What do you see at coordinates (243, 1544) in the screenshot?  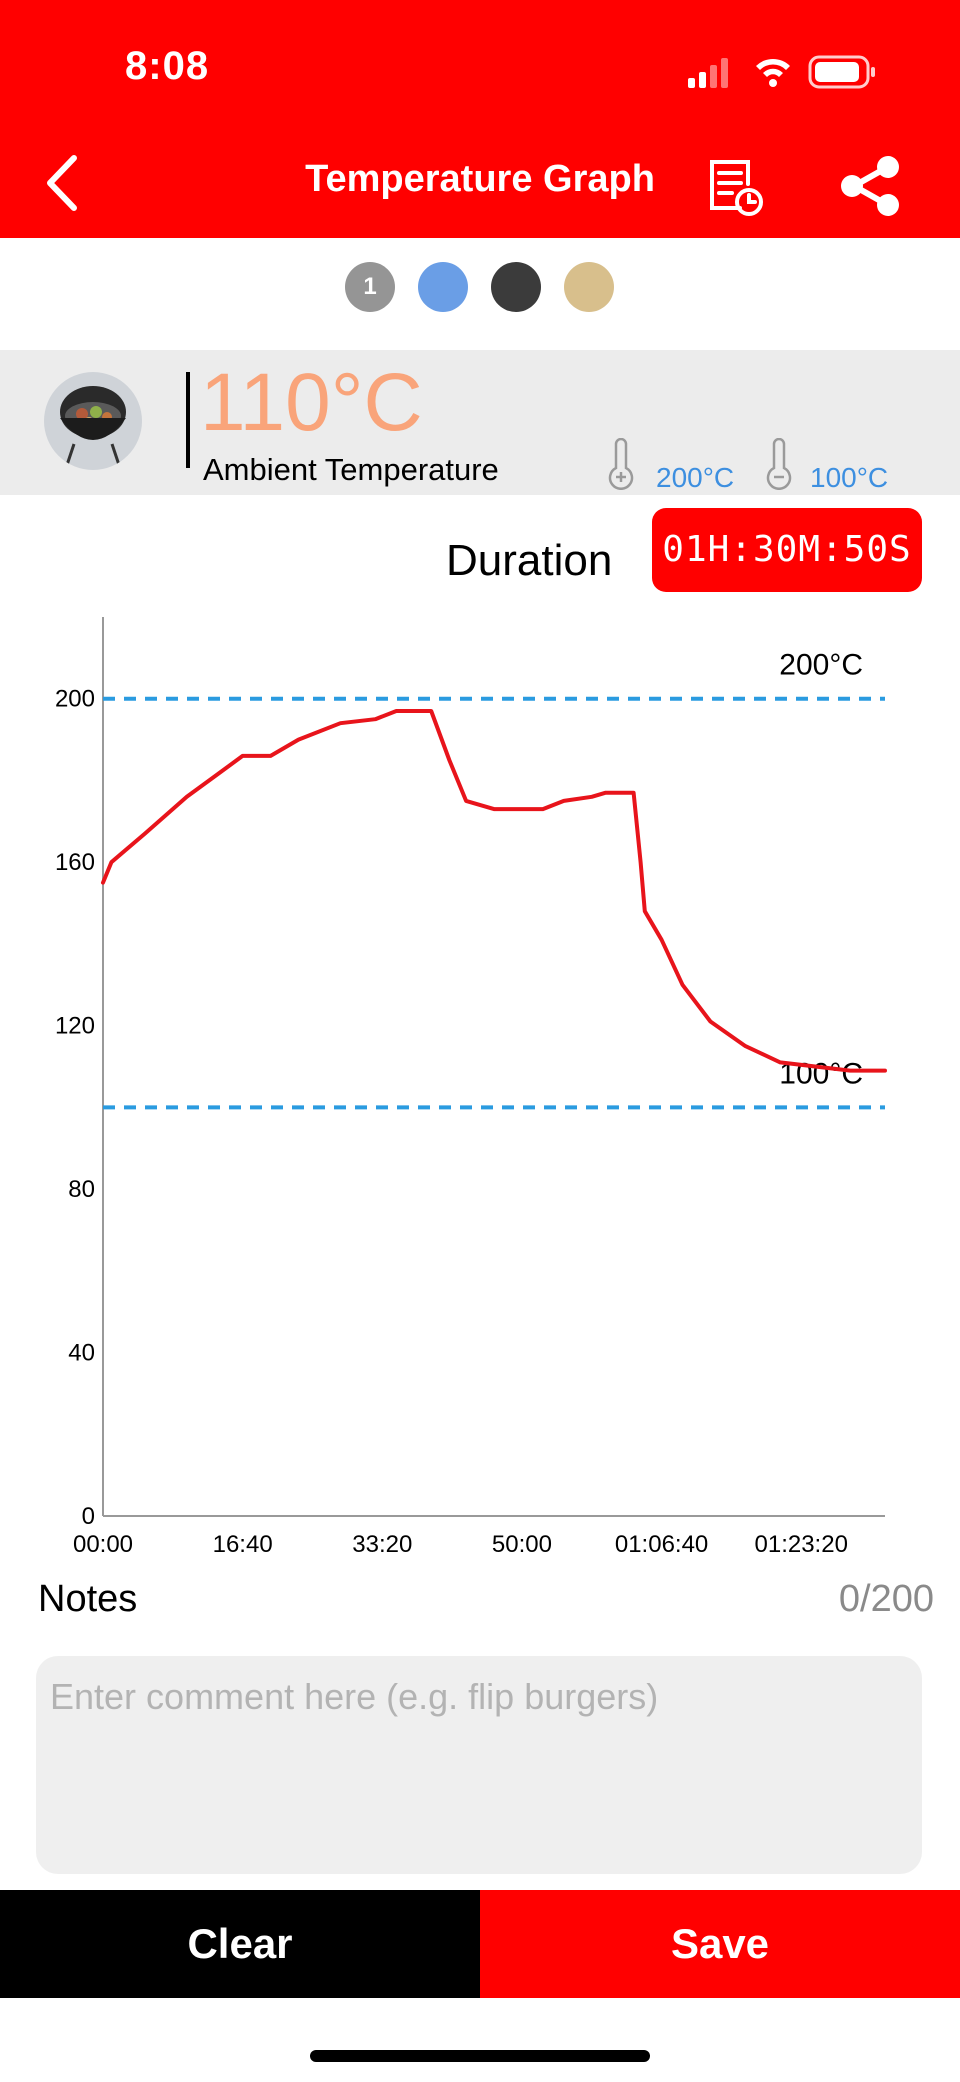 I see `x-tick-label: 16:40` at bounding box center [243, 1544].